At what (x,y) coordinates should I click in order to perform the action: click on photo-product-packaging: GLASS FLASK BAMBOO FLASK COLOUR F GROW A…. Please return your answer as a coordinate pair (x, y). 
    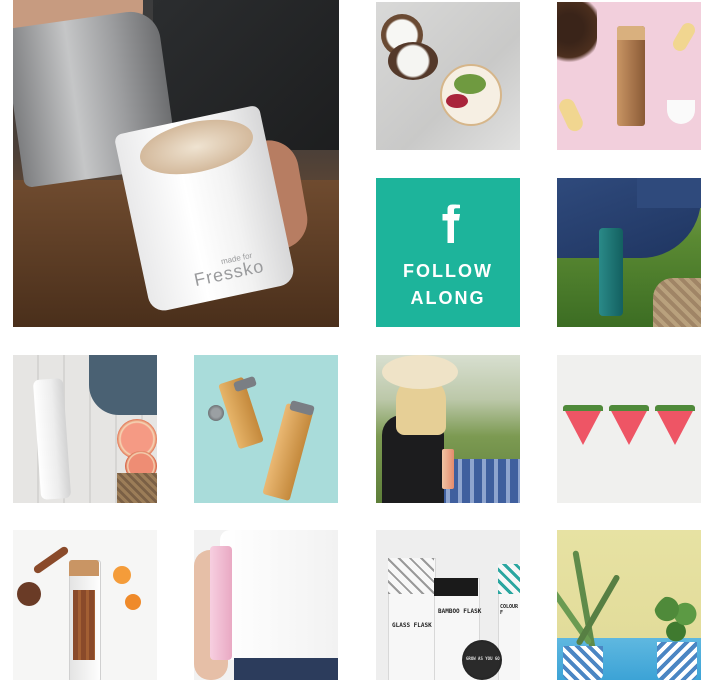
    Looking at the image, I should click on (448, 605).